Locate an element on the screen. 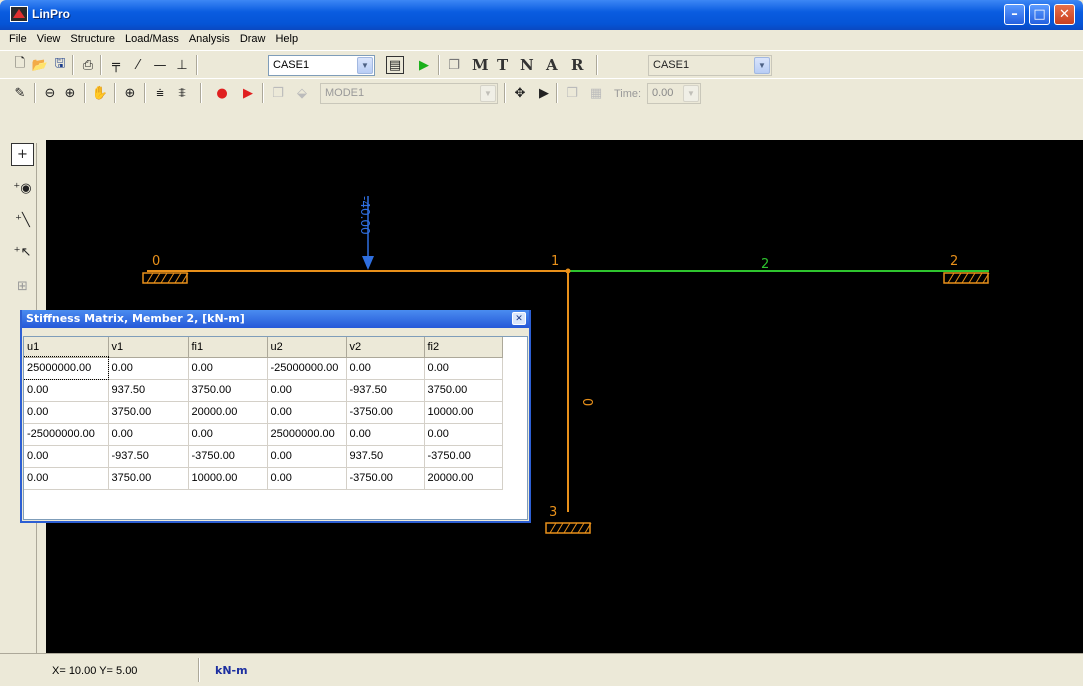 The height and width of the screenshot is (686, 1083). menu-load-mass: Load/Mass is located at coordinates (152, 40).